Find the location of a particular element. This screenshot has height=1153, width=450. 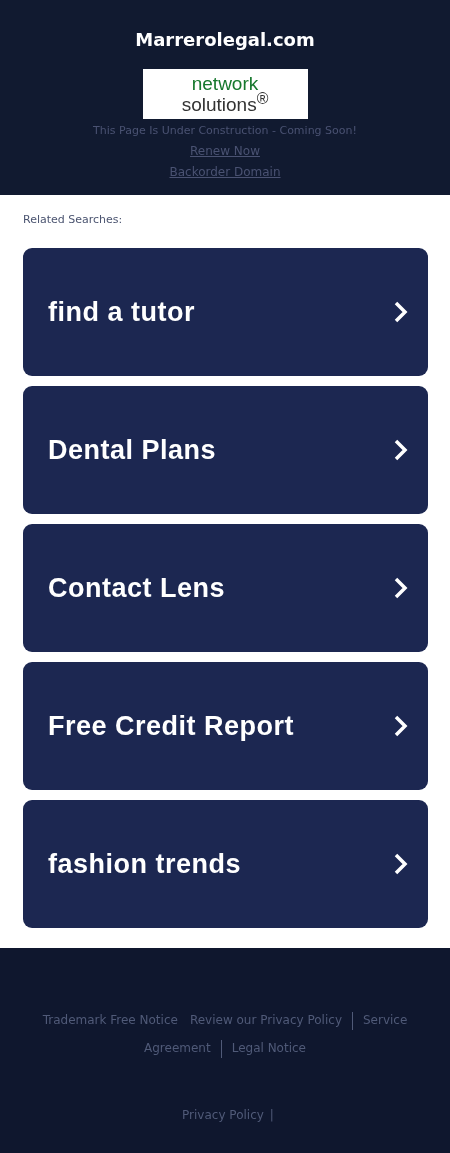

search-link-card: fashion trends is located at coordinates (225, 864).